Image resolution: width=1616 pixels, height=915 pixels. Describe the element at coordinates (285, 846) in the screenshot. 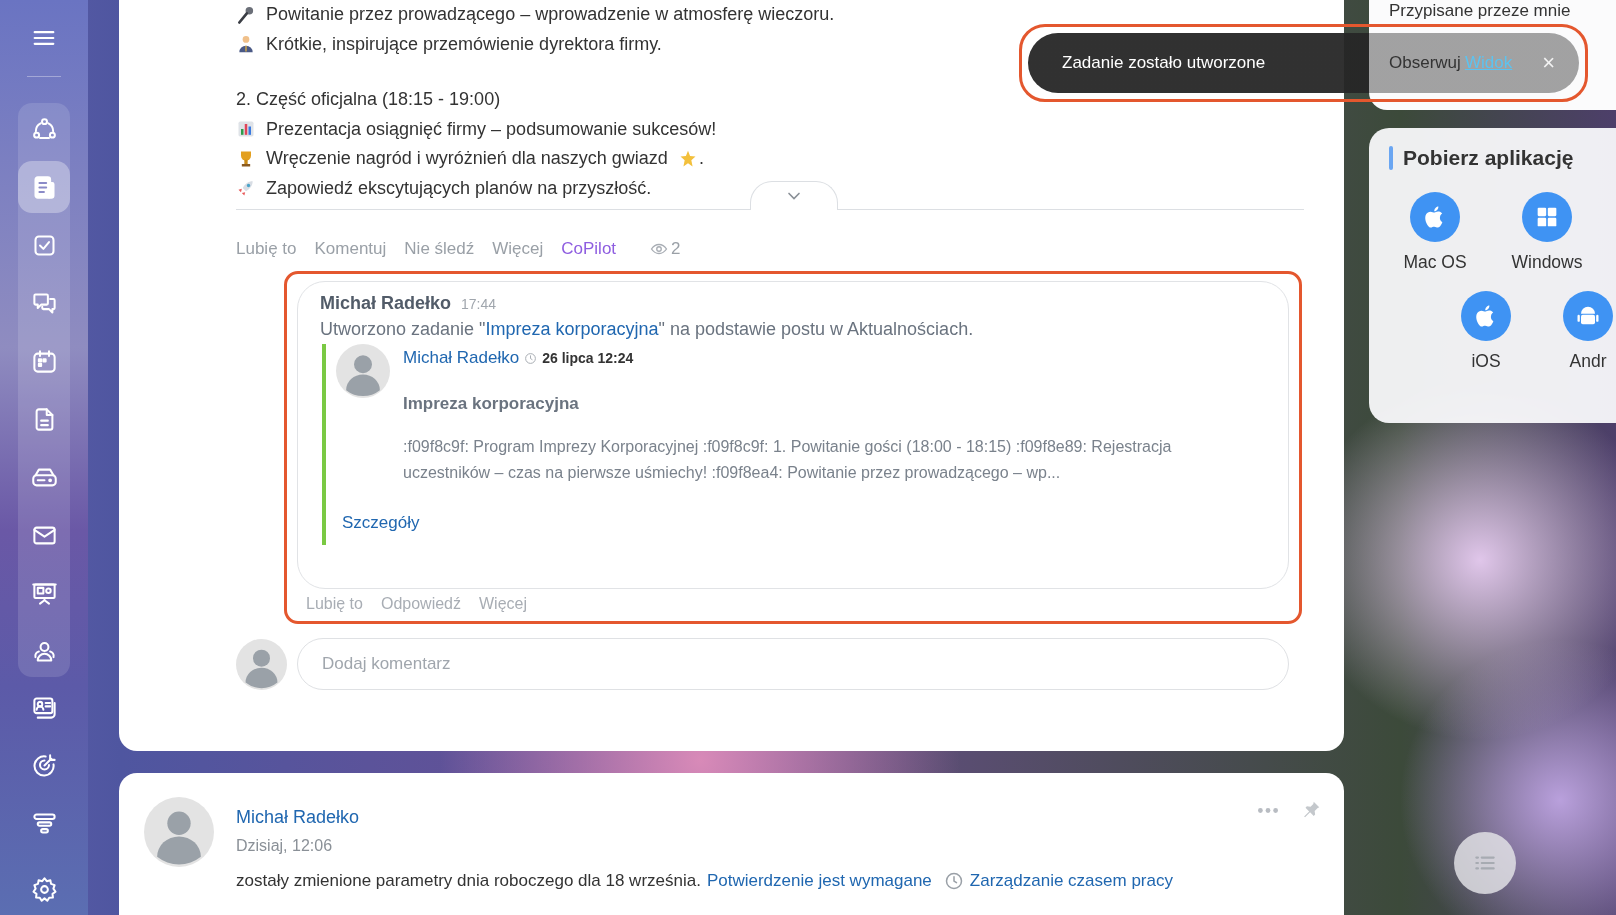

I see `post-date: Dzisiaj, 12:06` at that location.